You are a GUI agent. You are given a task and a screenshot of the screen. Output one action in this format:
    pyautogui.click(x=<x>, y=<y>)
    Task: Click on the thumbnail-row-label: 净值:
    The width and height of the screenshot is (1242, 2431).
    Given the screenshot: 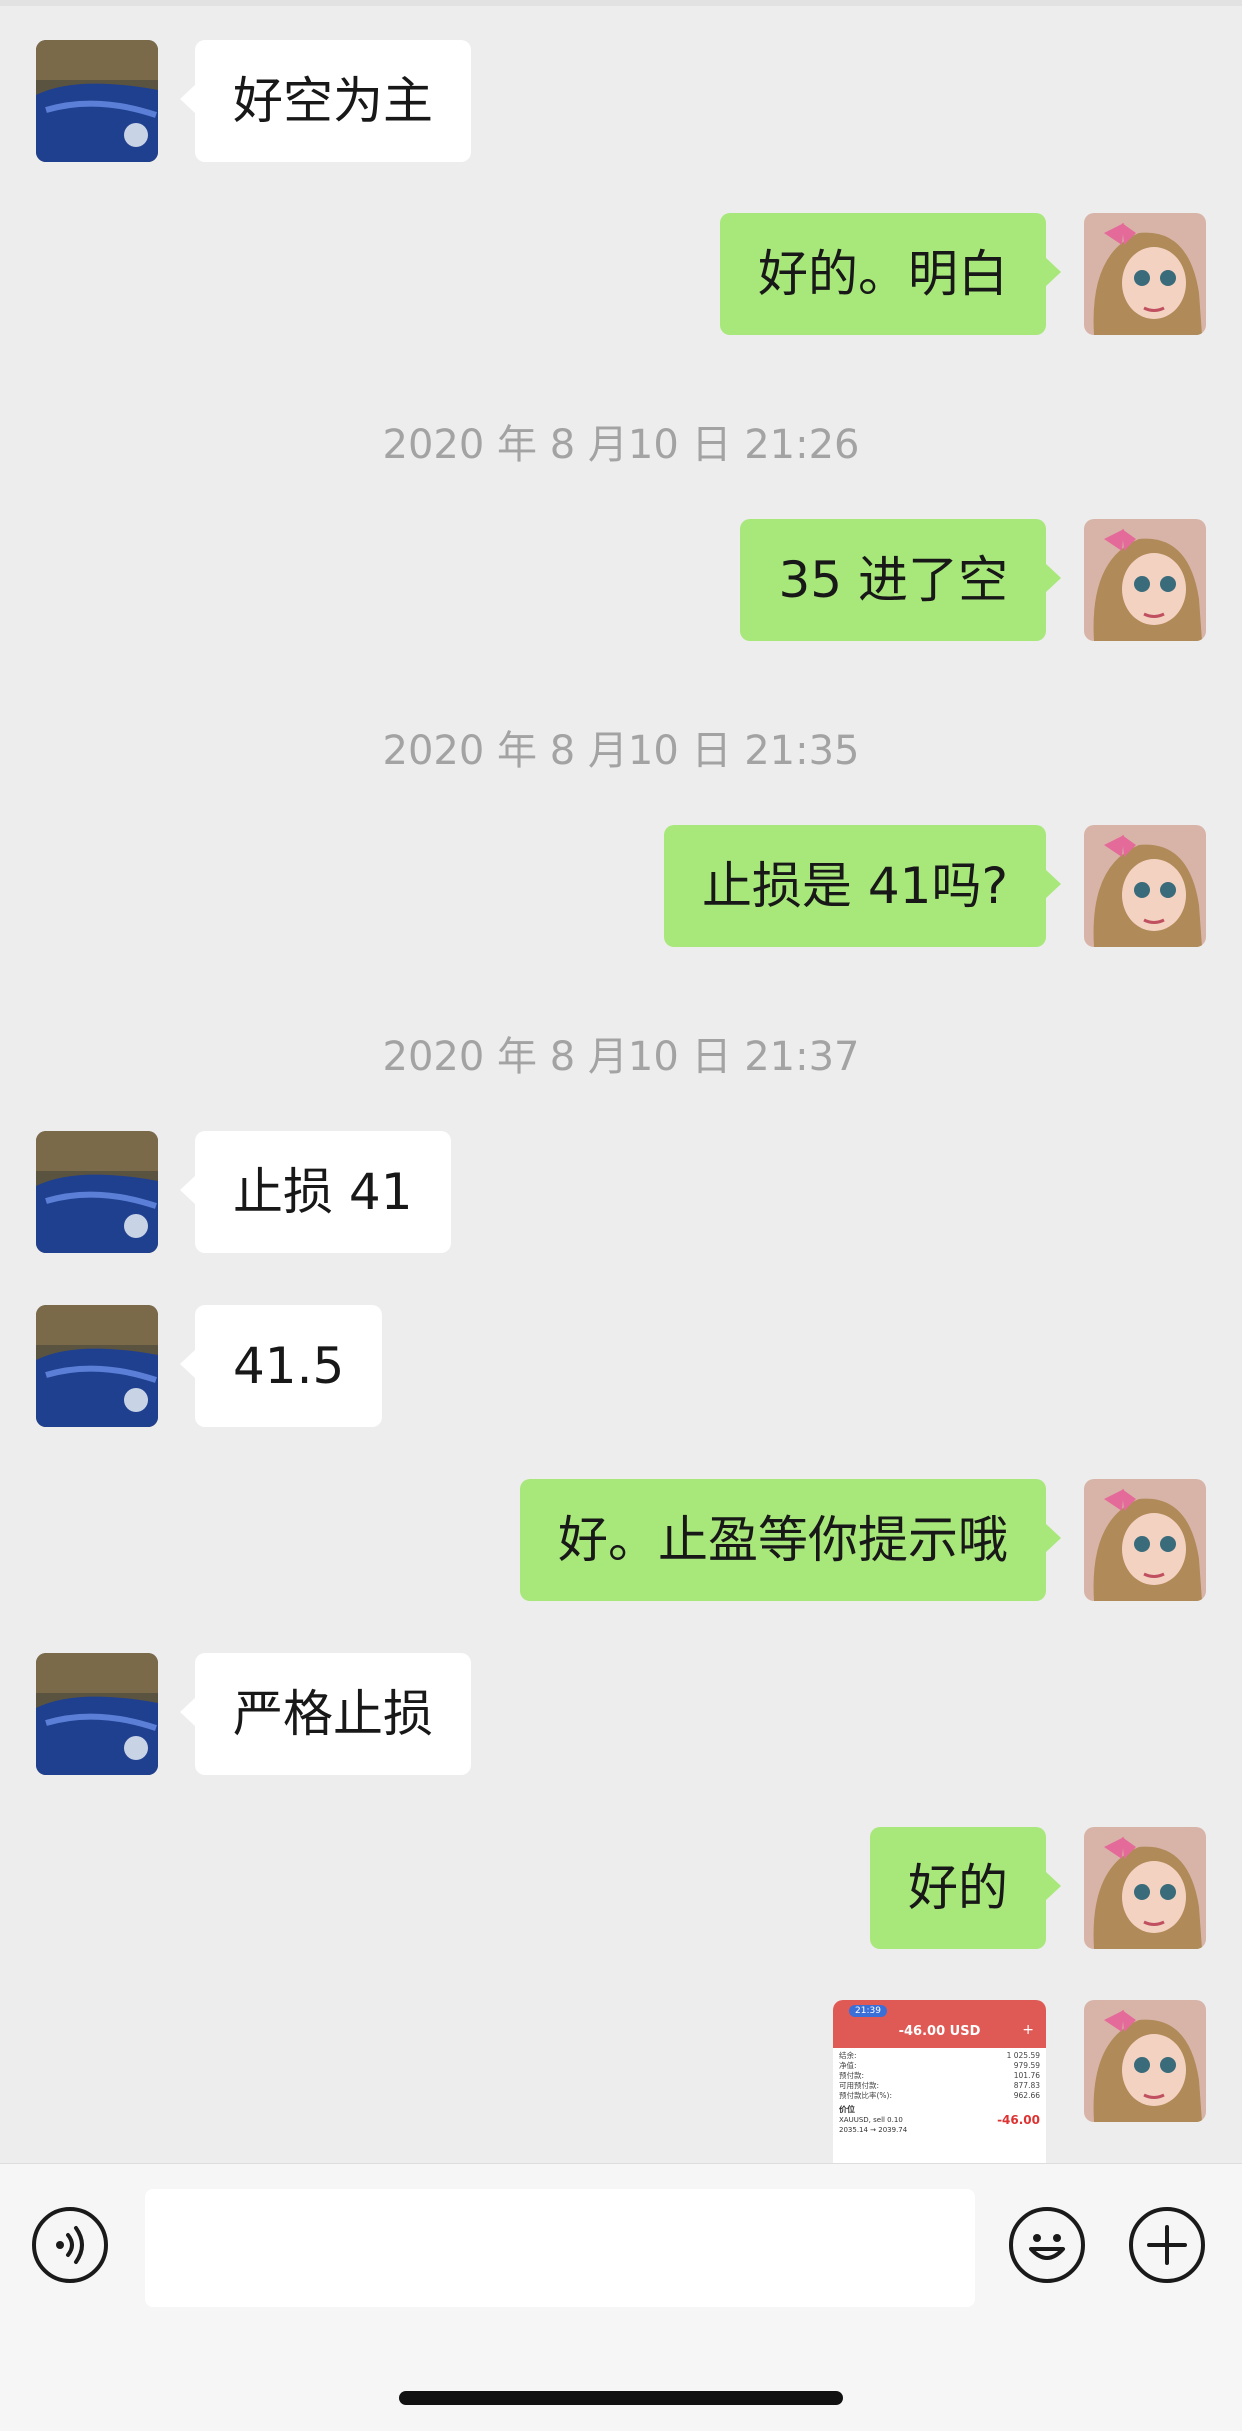 What is the action you would take?
    pyautogui.click(x=848, y=2065)
    